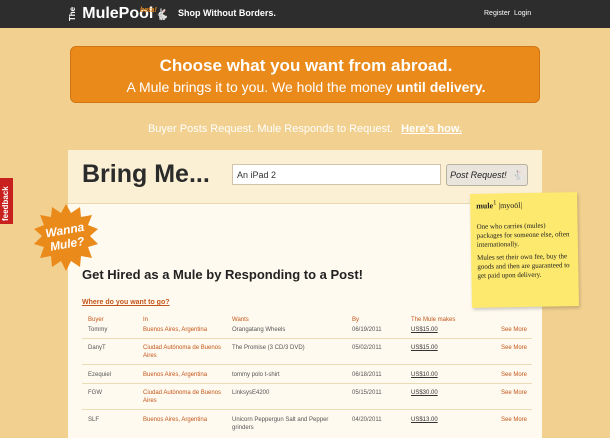  I want to click on wants-cell: The Promise (3 CD/3 DVD), so click(268, 348).